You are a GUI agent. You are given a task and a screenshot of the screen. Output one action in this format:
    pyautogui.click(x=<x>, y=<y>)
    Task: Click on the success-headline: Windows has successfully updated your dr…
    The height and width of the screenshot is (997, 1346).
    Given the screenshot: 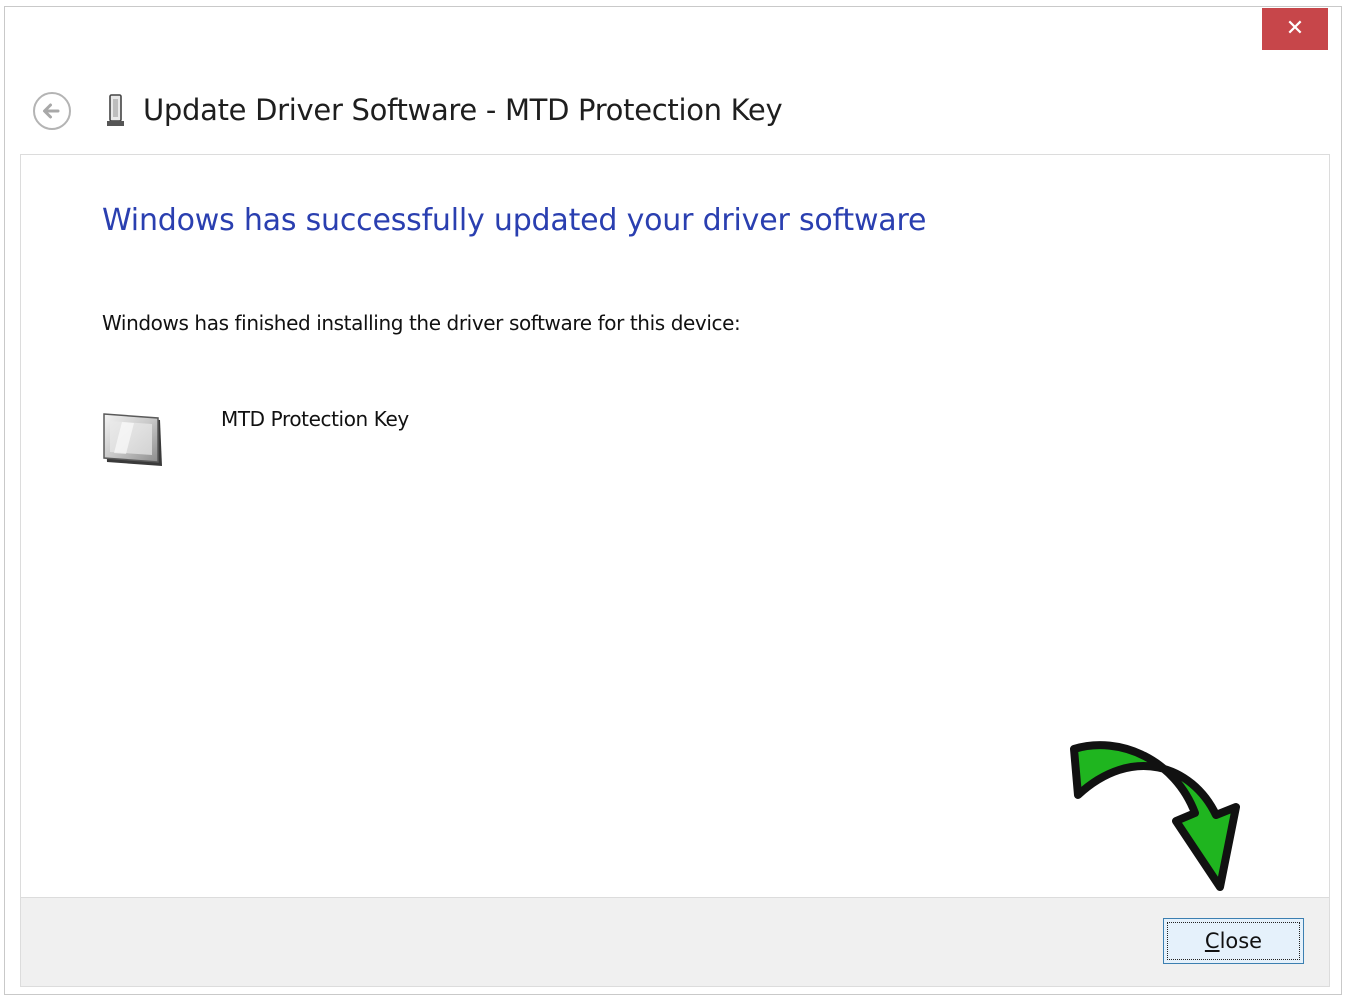 What is the action you would take?
    pyautogui.click(x=514, y=220)
    